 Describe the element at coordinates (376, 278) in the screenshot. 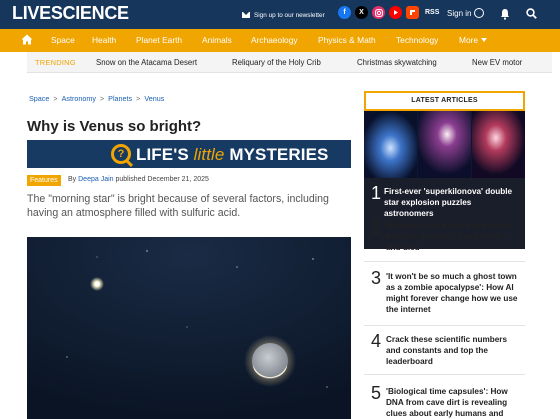

I see `article-number: 3` at that location.